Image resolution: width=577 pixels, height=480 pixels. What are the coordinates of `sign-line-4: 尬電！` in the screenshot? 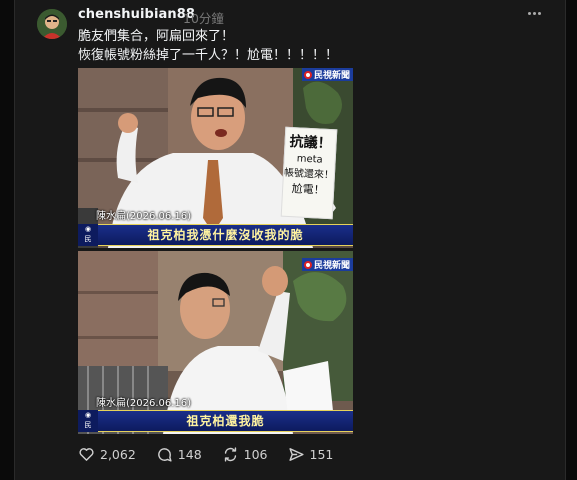 It's located at (308, 189).